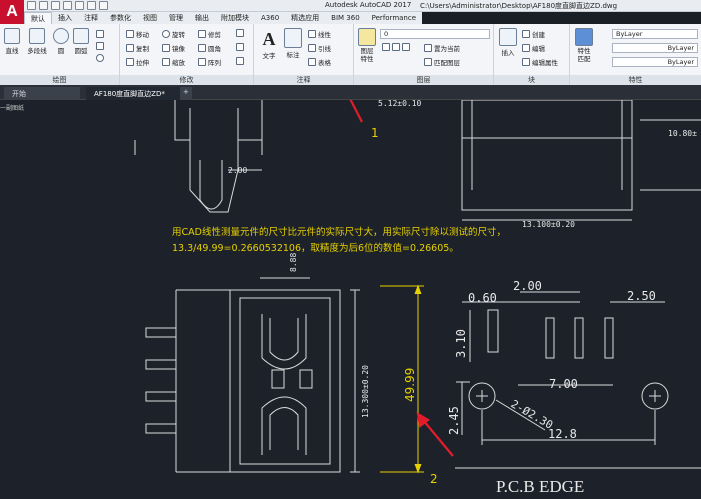 The image size is (701, 499). I want to click on edit-attributes-tool: 编辑属性, so click(540, 62).